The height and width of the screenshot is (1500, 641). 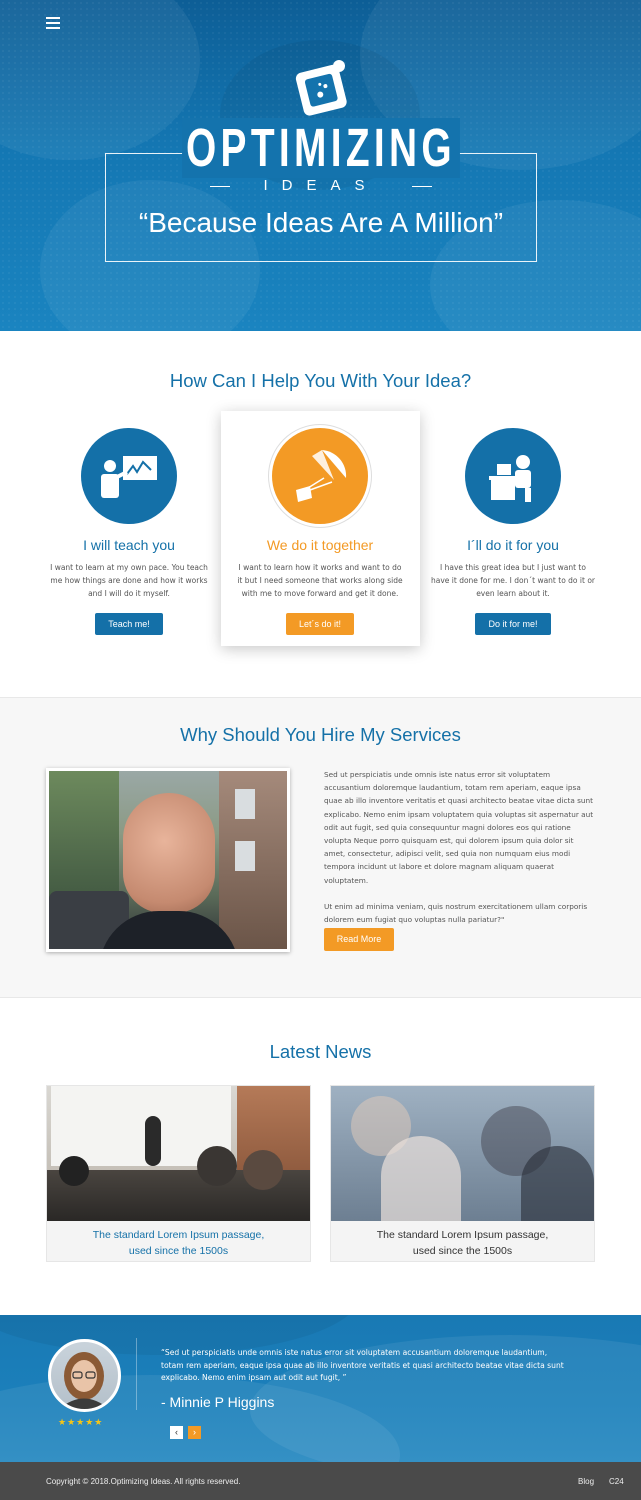 I want to click on profile-photo, so click(x=168, y=860).